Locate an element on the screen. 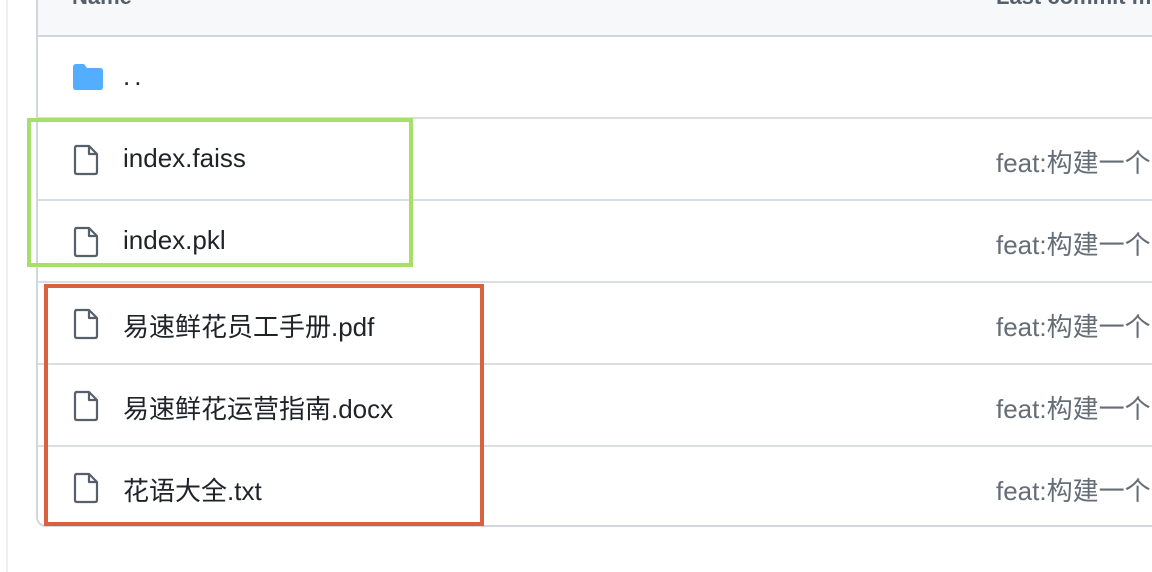 The width and height of the screenshot is (1152, 572). table-header: Name Last commit message is located at coordinates (595, 18).